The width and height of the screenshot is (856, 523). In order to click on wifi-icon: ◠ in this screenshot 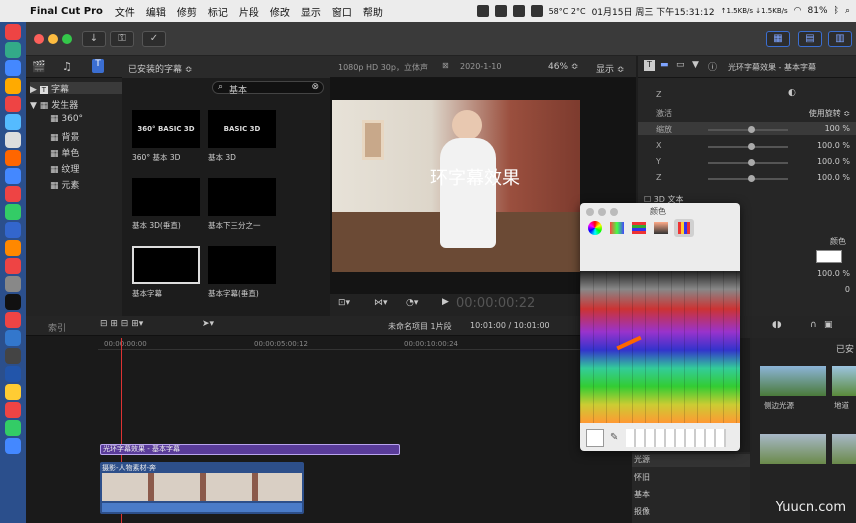, I will do `click(798, 11)`.